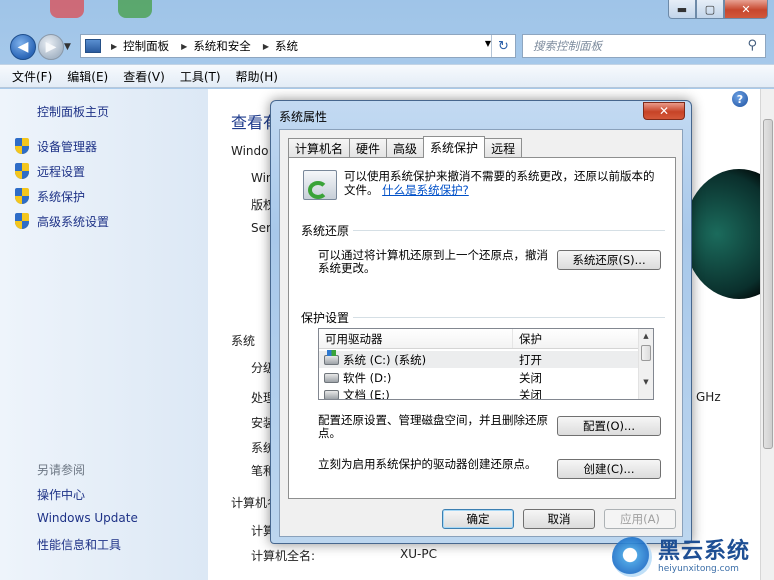 The height and width of the screenshot is (580, 774). I want to click on drive-status: 关闭, so click(530, 377).